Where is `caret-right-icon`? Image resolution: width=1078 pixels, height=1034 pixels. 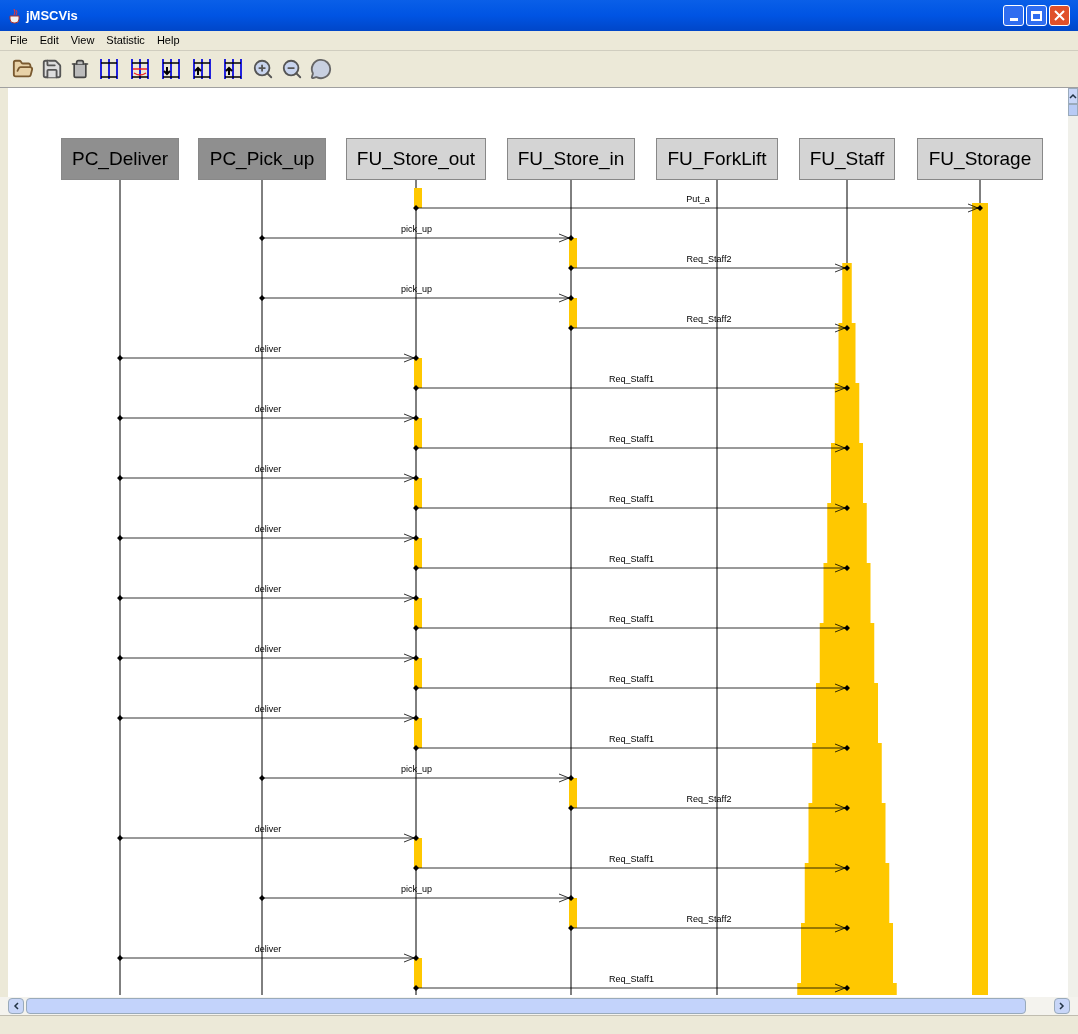
caret-right-icon is located at coordinates (1062, 1006).